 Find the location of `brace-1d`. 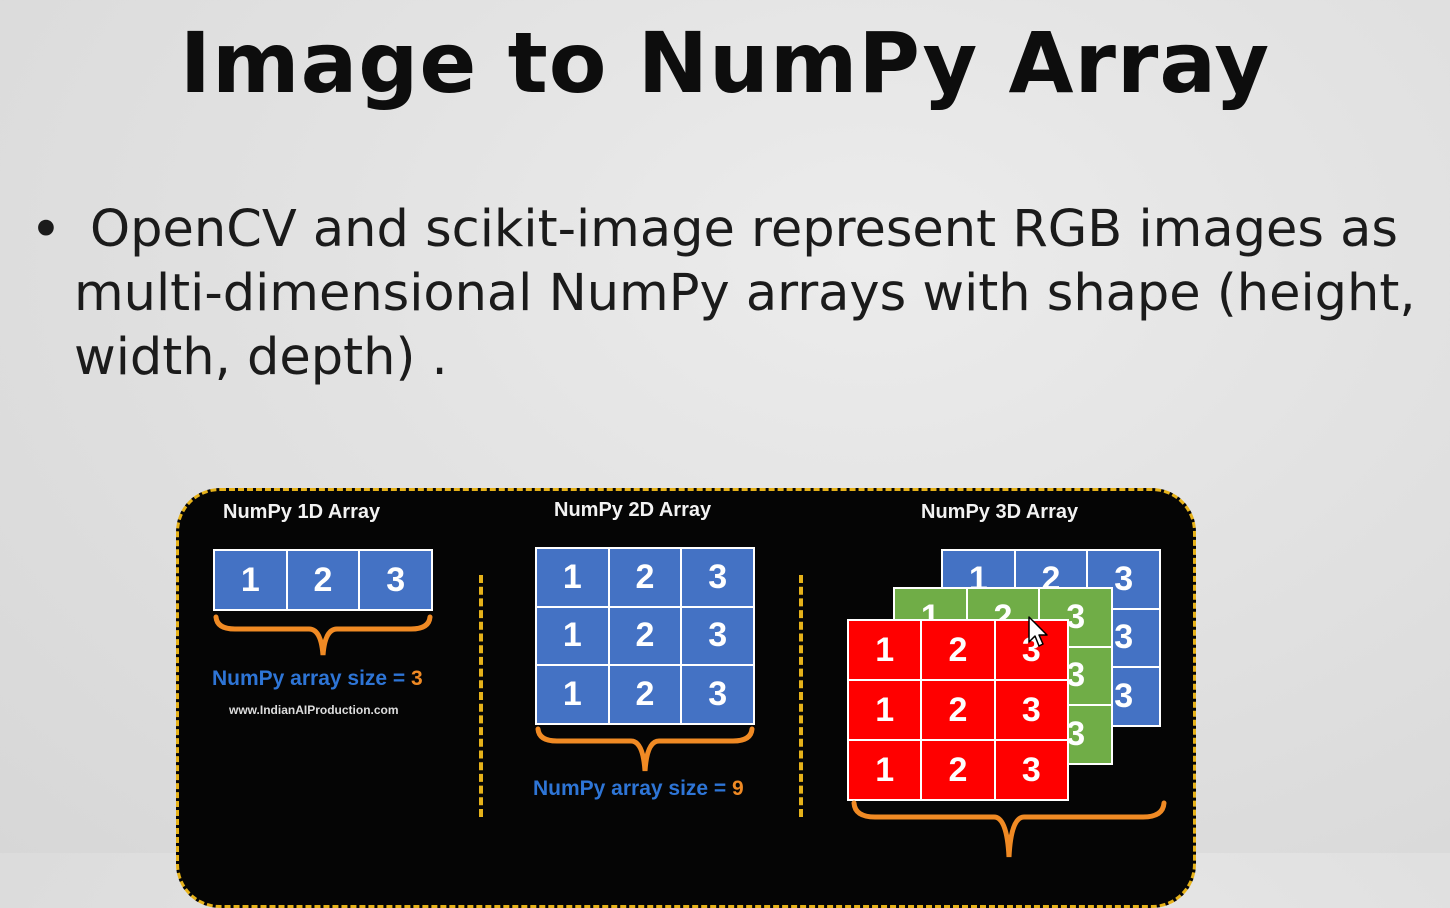

brace-1d is located at coordinates (323, 635).